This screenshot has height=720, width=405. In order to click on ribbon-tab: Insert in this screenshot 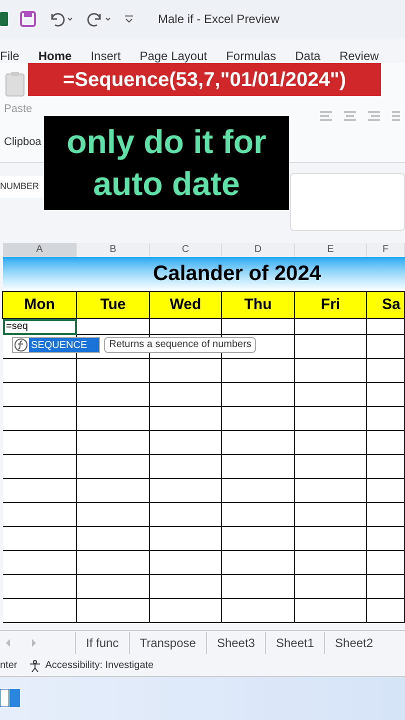, I will do `click(105, 56)`.